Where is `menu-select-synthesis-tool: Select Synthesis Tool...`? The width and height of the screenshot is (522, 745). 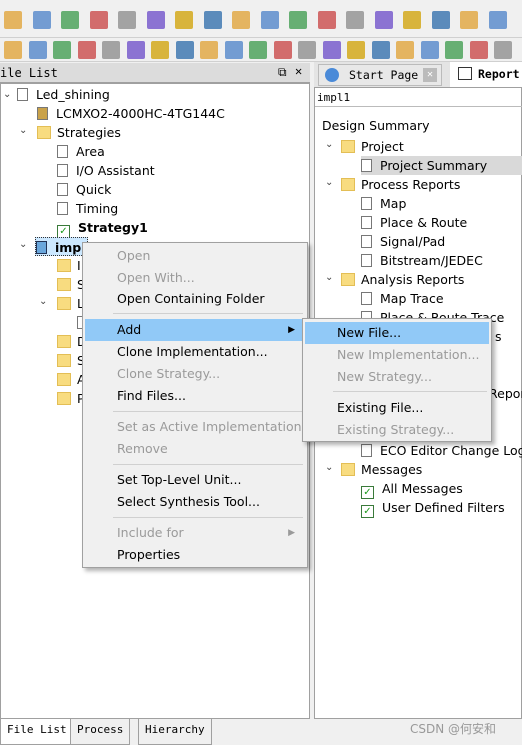 menu-select-synthesis-tool: Select Synthesis Tool... is located at coordinates (195, 502).